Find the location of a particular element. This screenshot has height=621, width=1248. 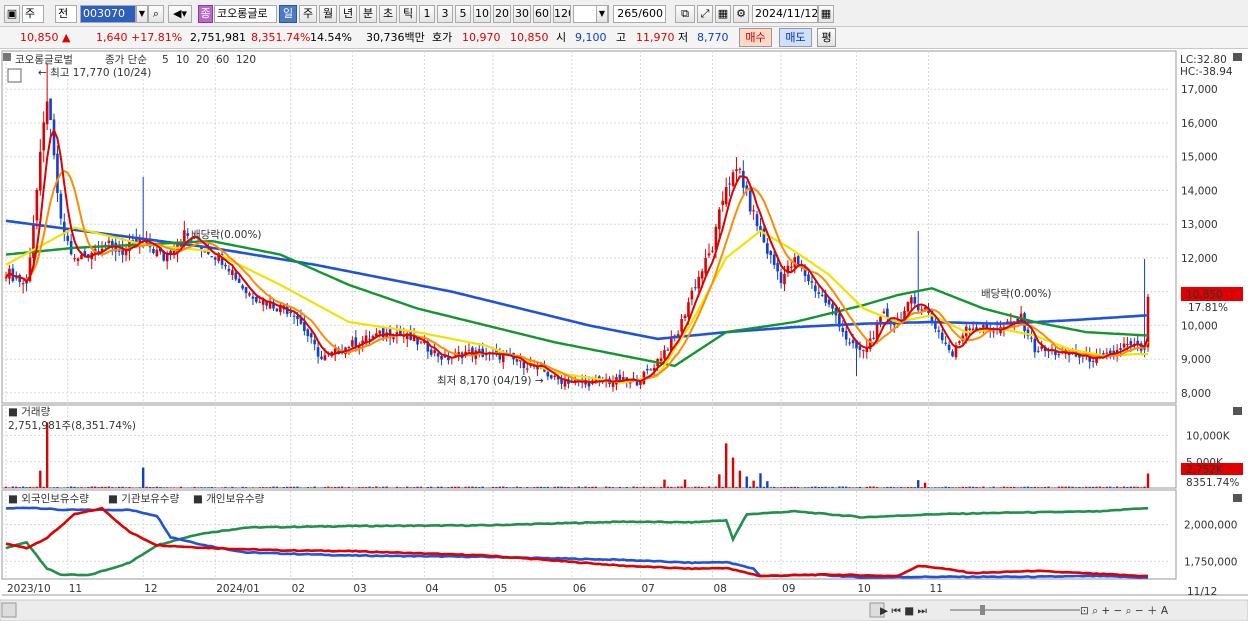

volume-close-icon is located at coordinates (1237, 411).